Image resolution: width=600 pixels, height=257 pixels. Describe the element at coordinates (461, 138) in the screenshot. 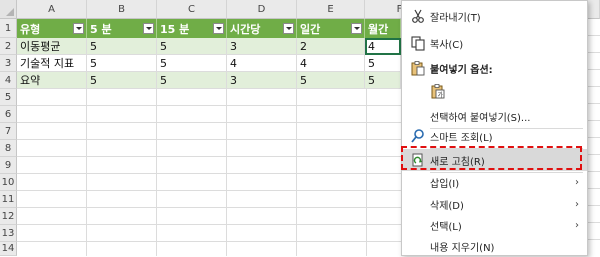

I see `menu-item-label: 스마트 조회(L)` at that location.